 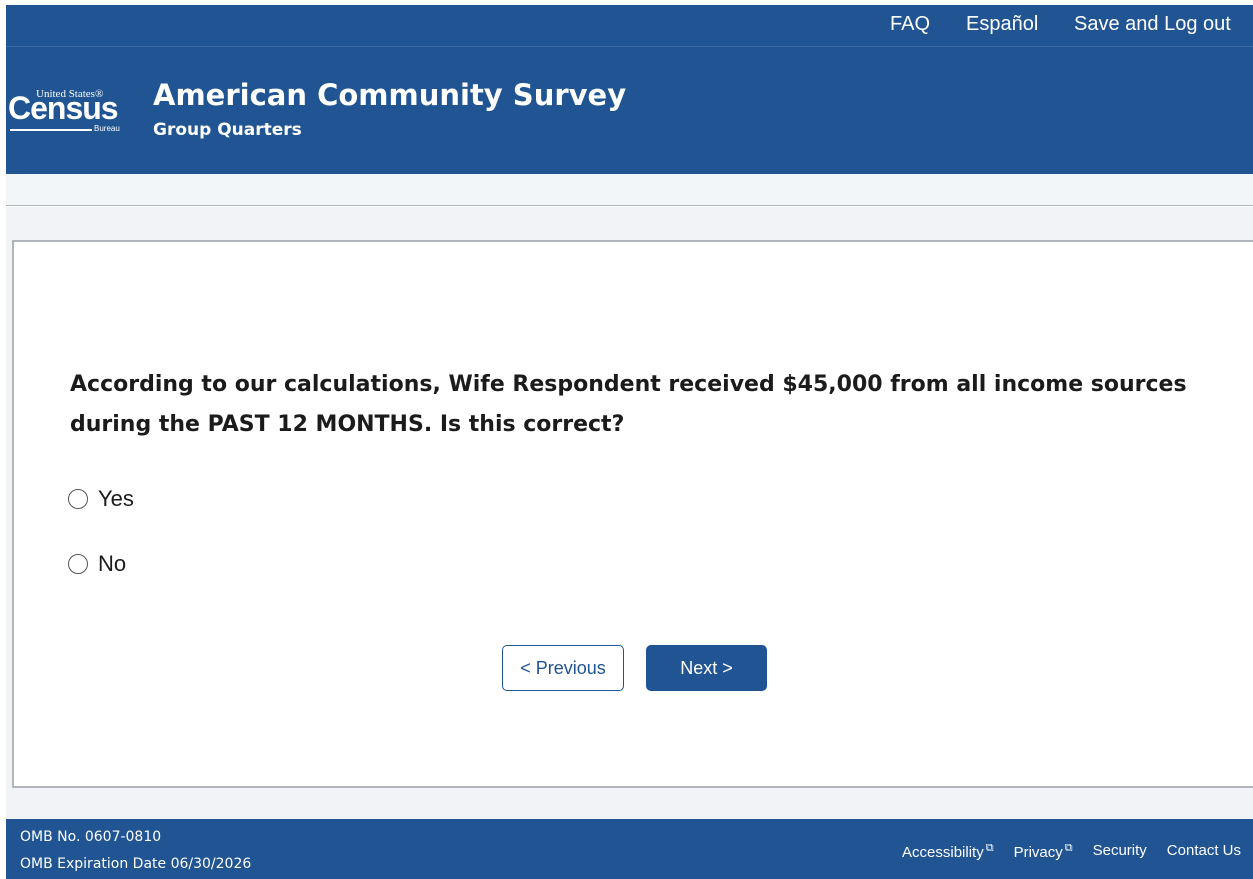 What do you see at coordinates (1038, 852) in the screenshot?
I see `privacy-link-label: Privacy` at bounding box center [1038, 852].